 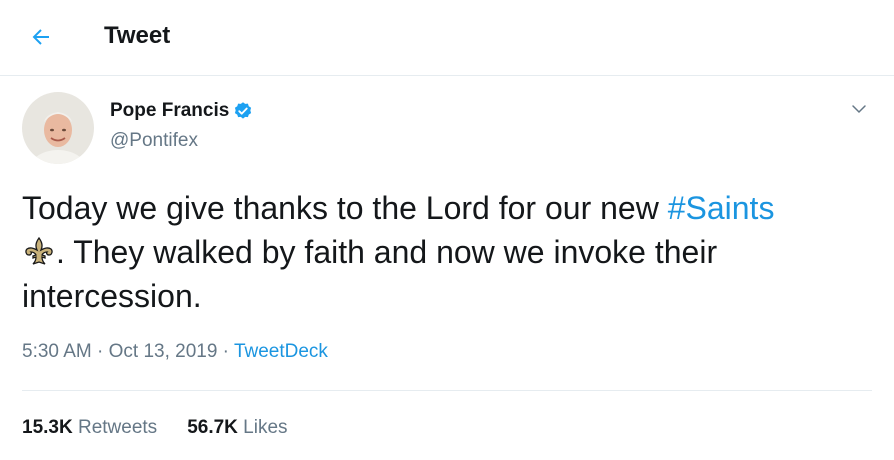 I want to click on likes-count: 56.7K, so click(x=212, y=427).